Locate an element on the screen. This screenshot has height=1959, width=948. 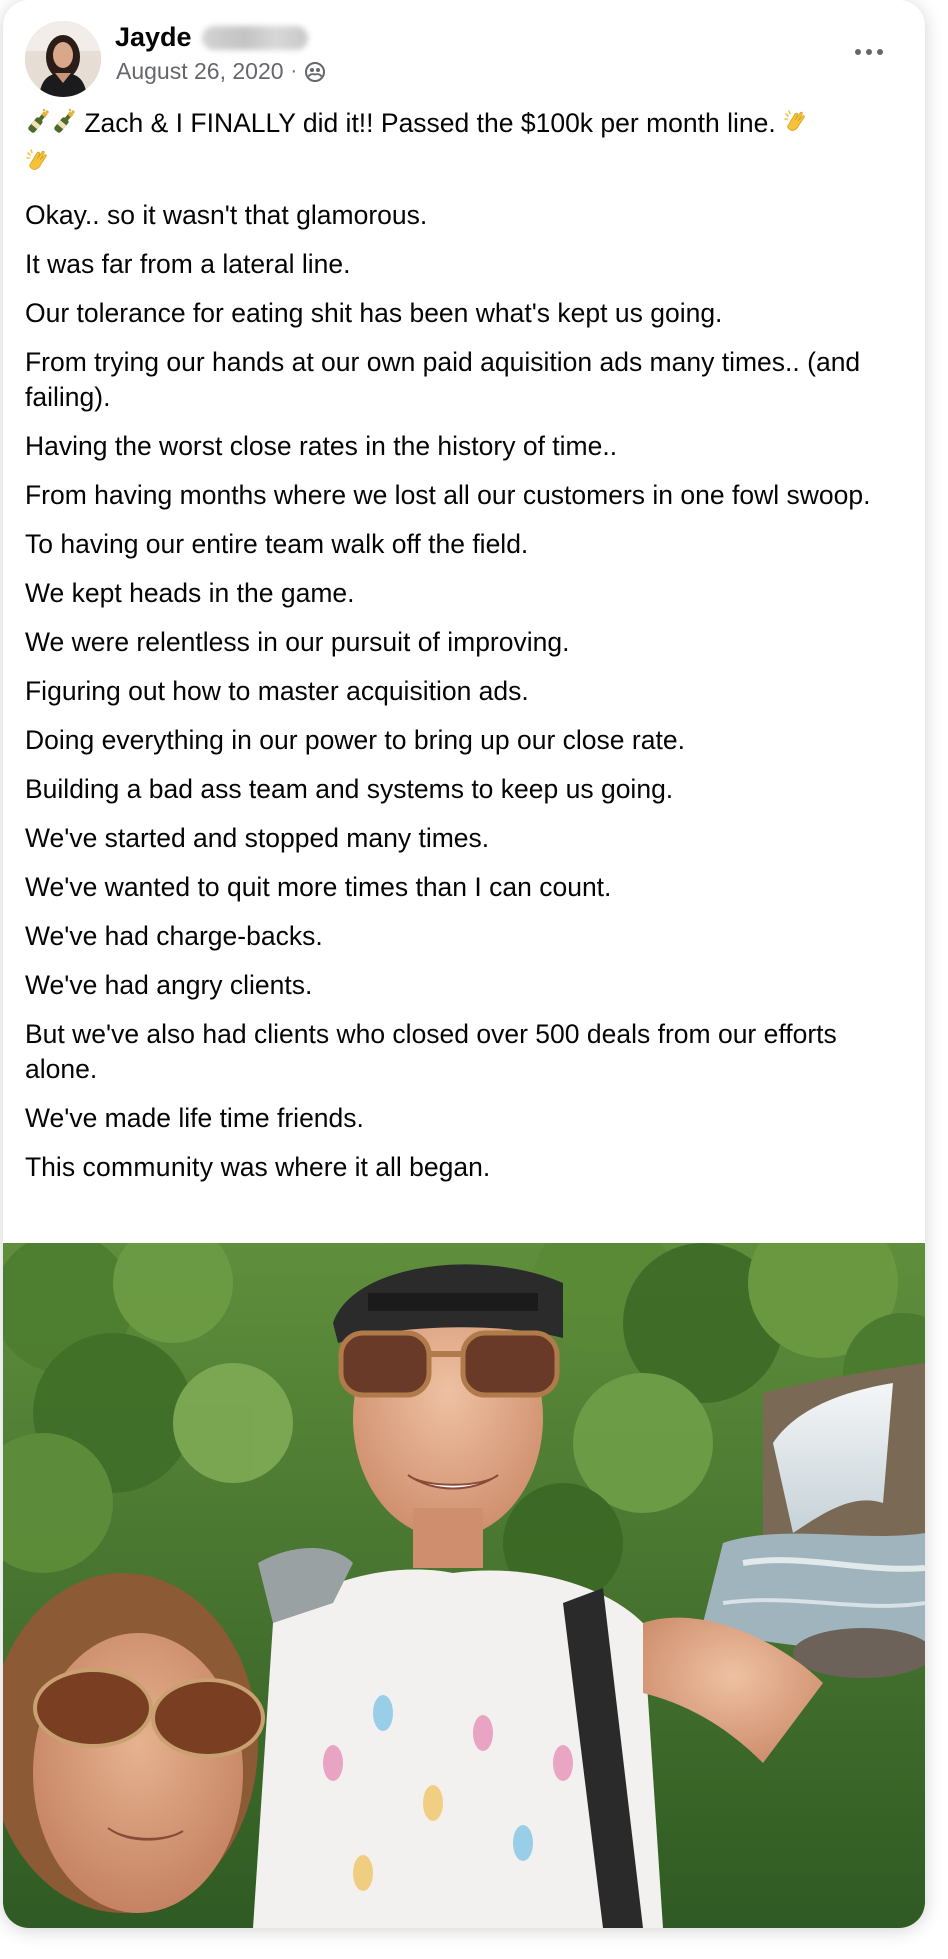
last-line-end: was where it all began. is located at coordinates (352, 1167).